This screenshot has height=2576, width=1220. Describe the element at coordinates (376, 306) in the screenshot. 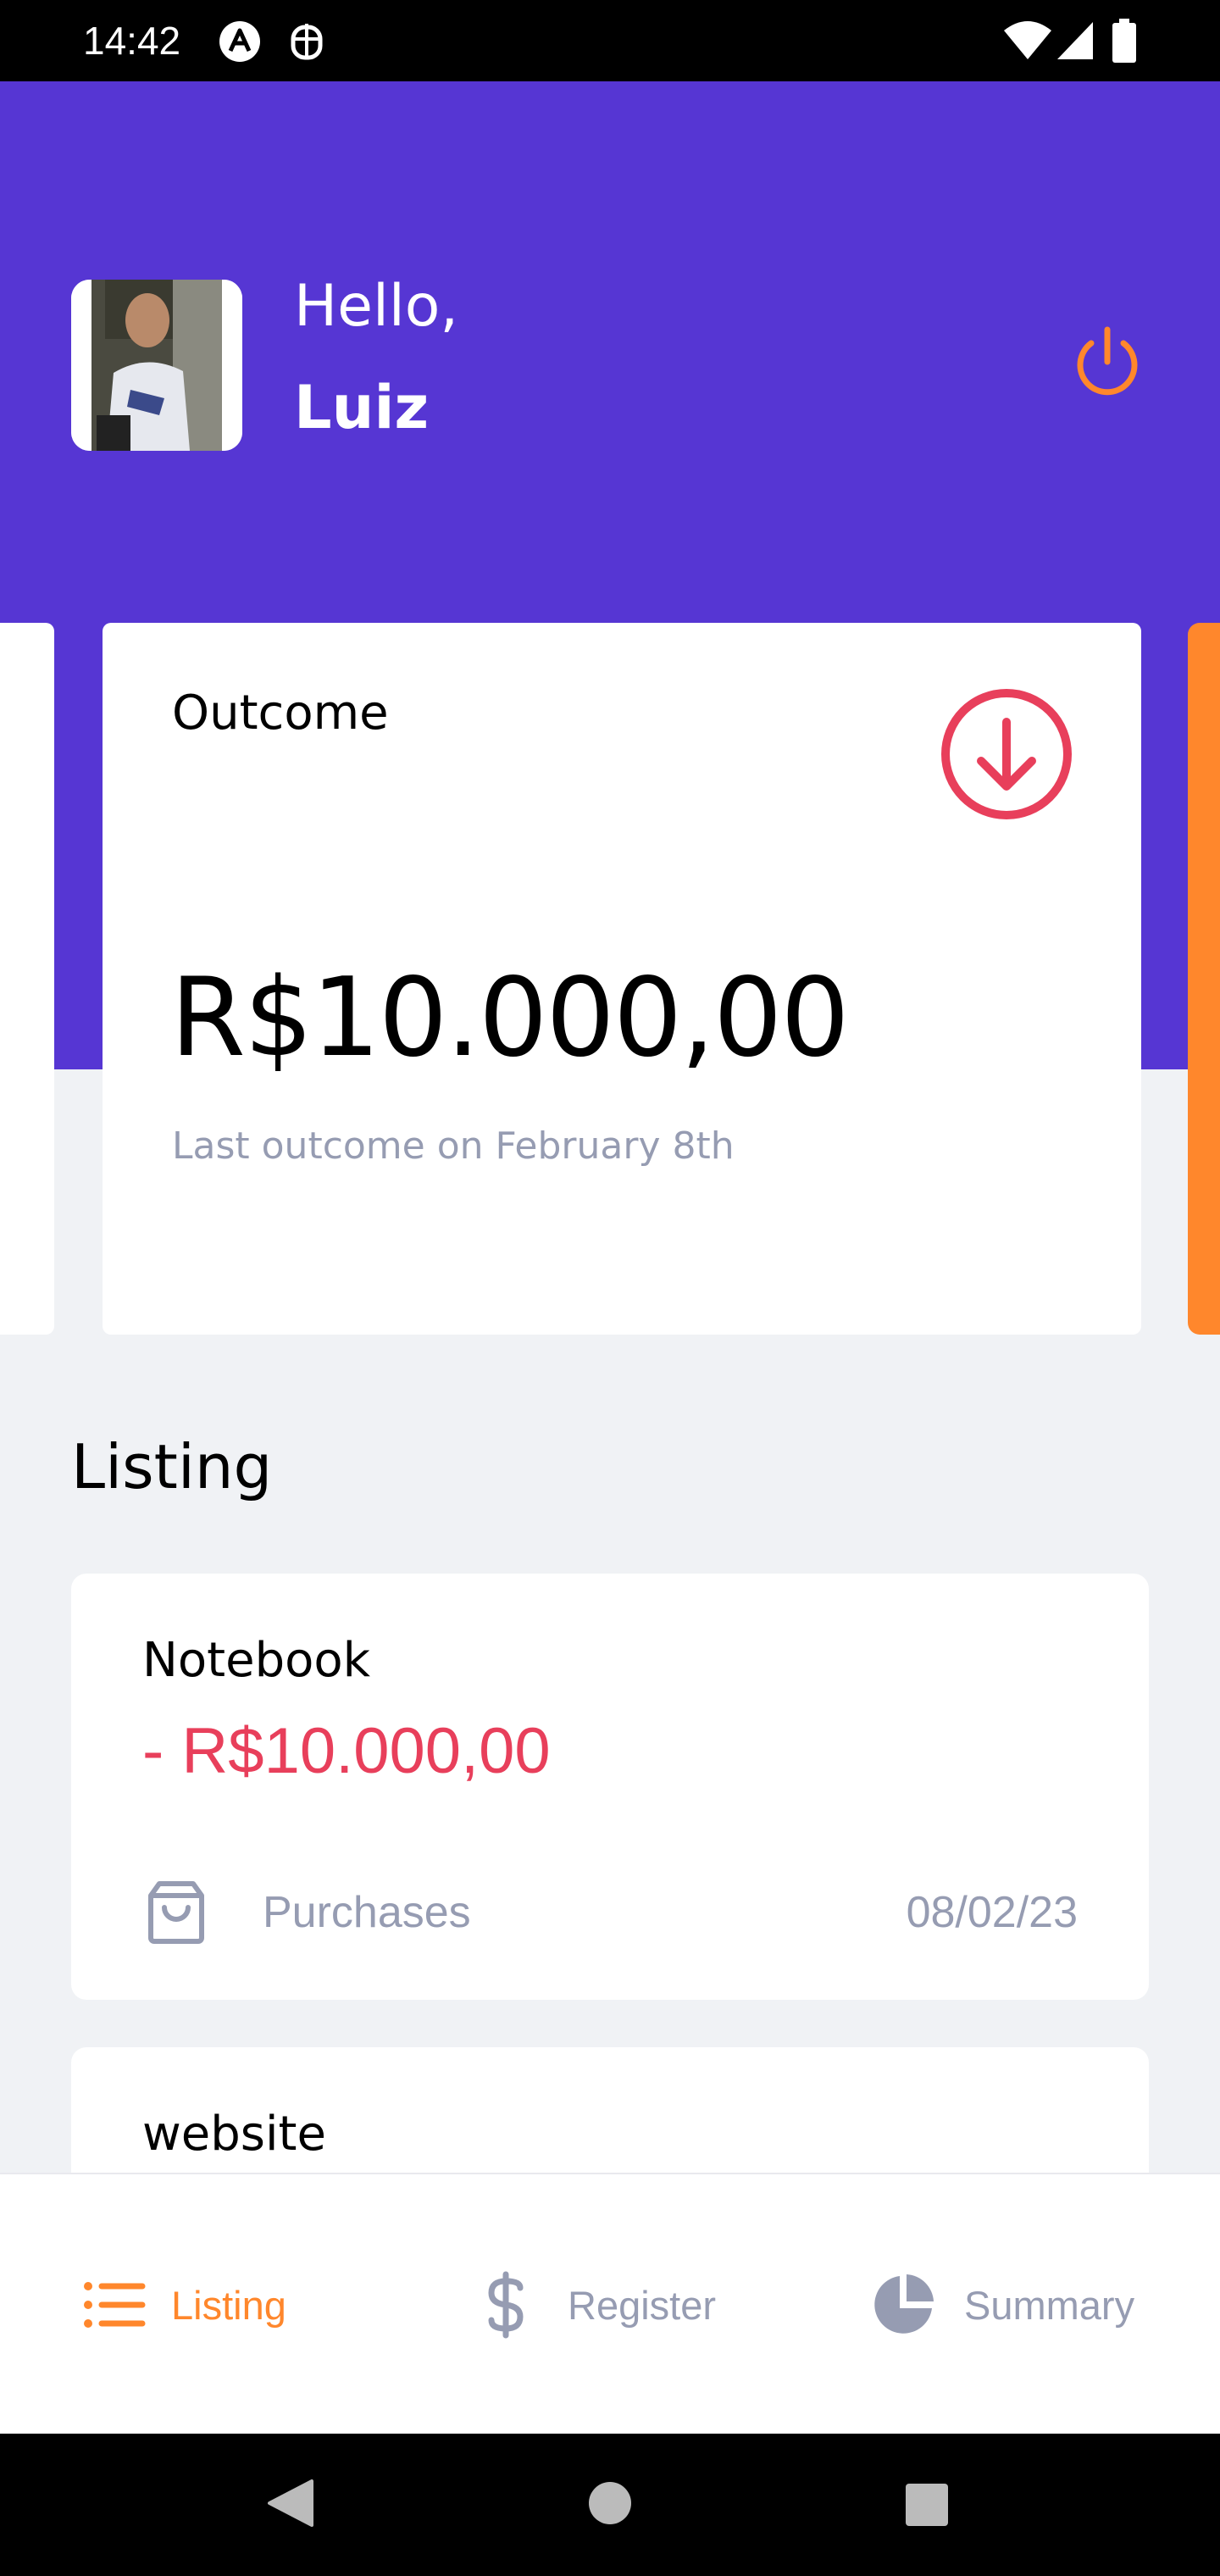

I see `greeting-text: Hello,` at that location.